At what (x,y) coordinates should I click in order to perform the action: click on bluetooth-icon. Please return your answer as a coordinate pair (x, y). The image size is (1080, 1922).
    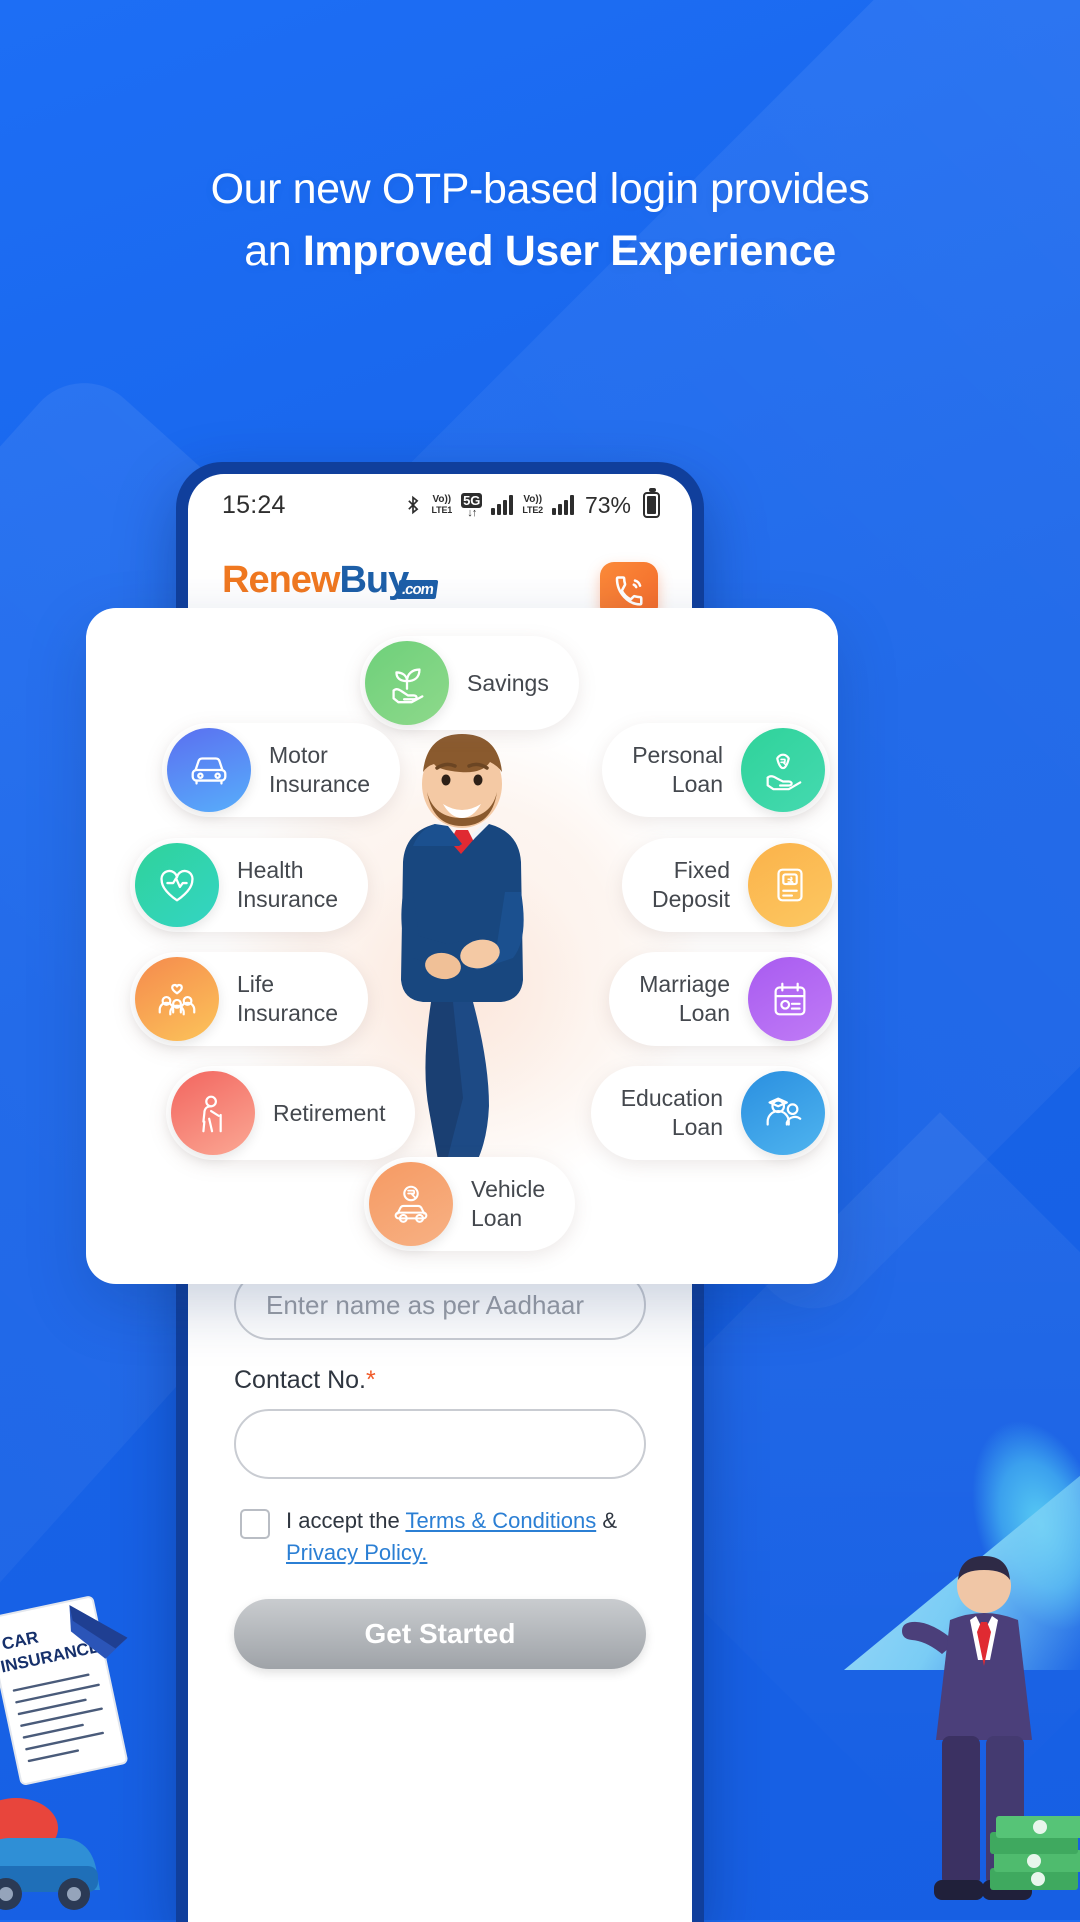
    Looking at the image, I should click on (413, 505).